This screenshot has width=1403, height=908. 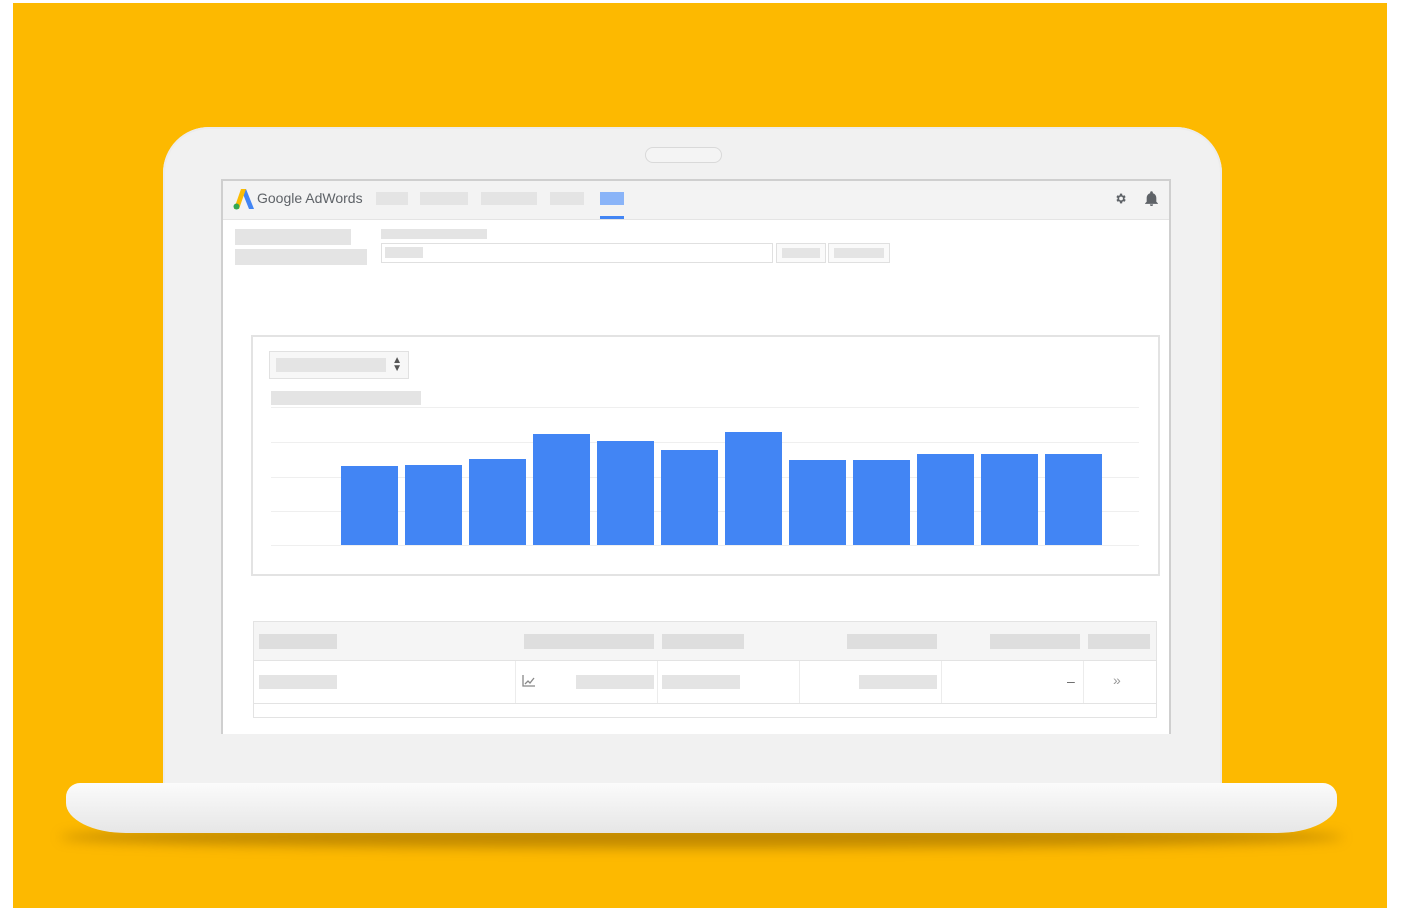 I want to click on gear-icon, so click(x=1120, y=198).